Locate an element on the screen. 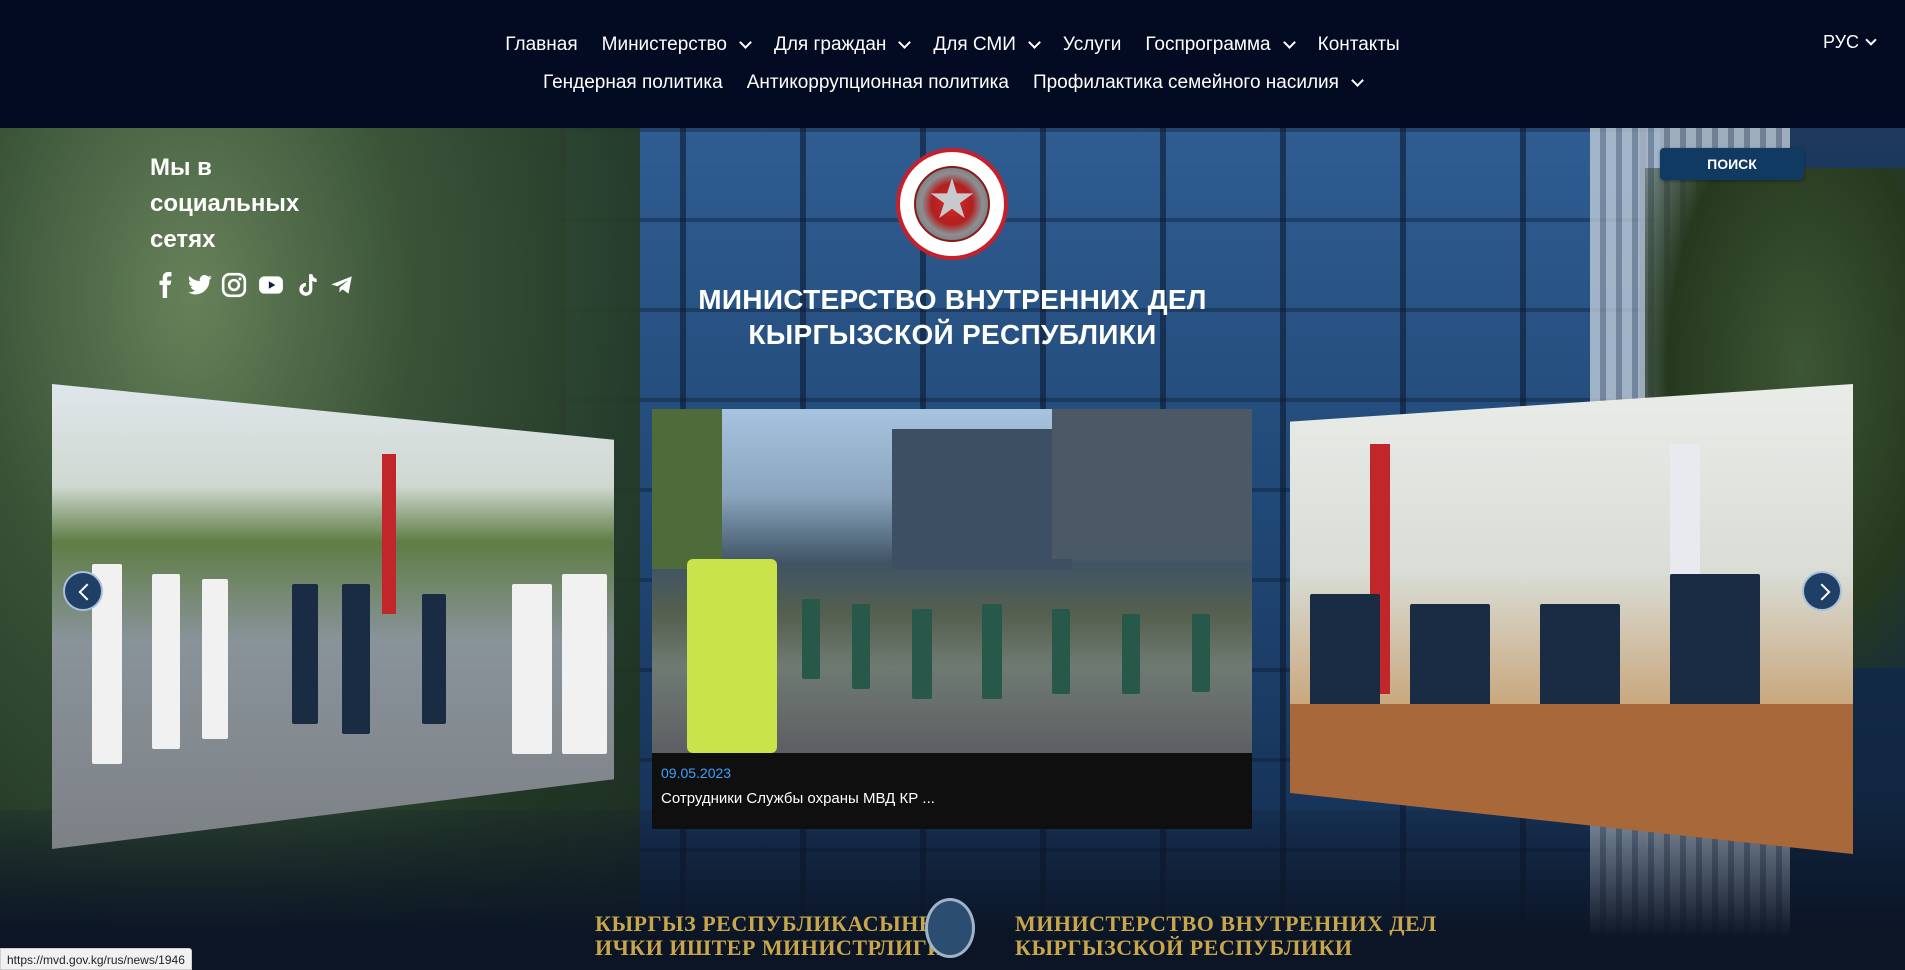 This screenshot has width=1905, height=970. nav-item-label: Услуги is located at coordinates (1092, 44).